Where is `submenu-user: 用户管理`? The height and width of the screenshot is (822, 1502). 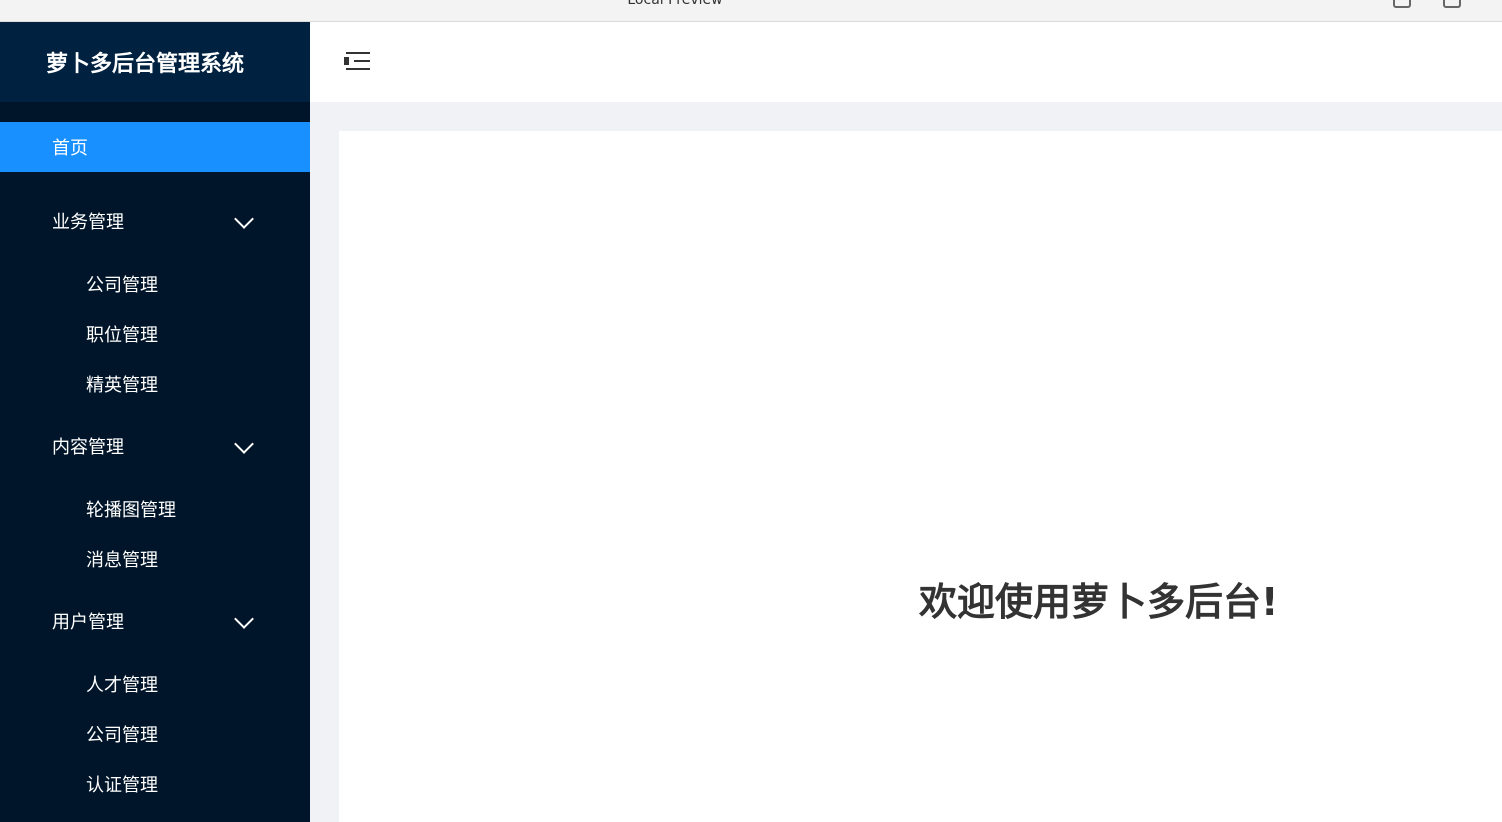 submenu-user: 用户管理 is located at coordinates (155, 621).